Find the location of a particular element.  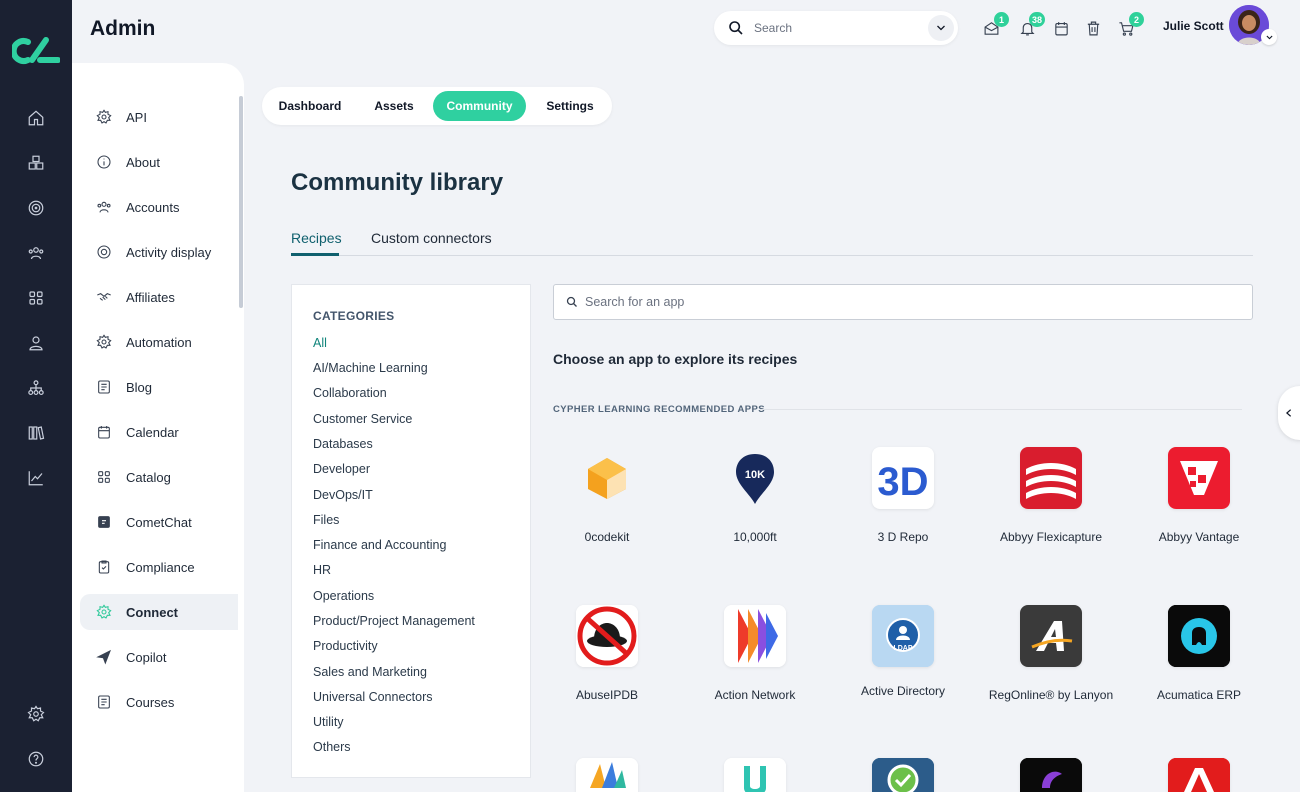

category-item: Productivity is located at coordinates (345, 646).